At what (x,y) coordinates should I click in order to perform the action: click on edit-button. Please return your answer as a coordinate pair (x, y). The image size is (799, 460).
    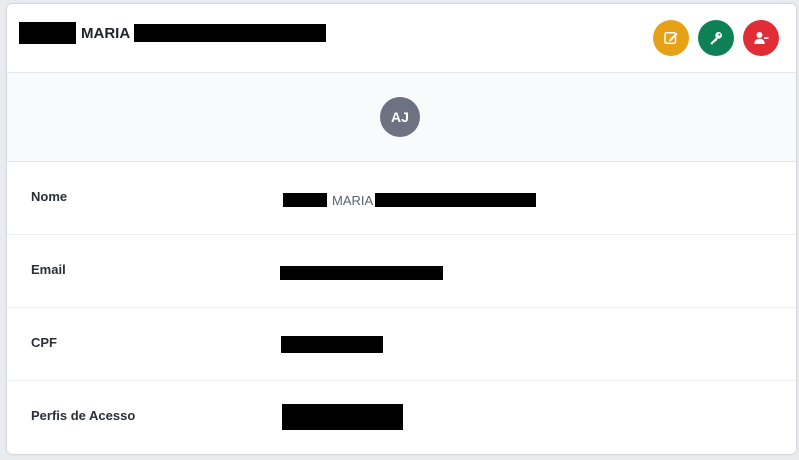
    Looking at the image, I should click on (671, 38).